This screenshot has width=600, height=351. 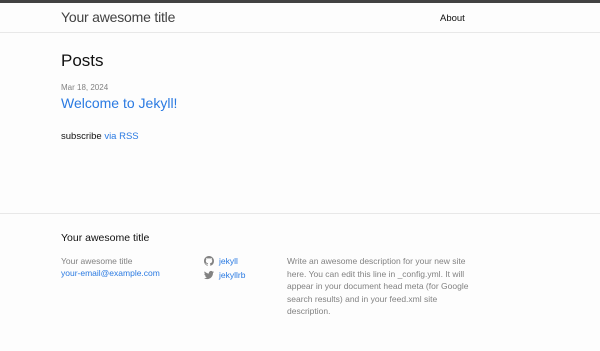 I want to click on twitter-icon, so click(x=209, y=275).